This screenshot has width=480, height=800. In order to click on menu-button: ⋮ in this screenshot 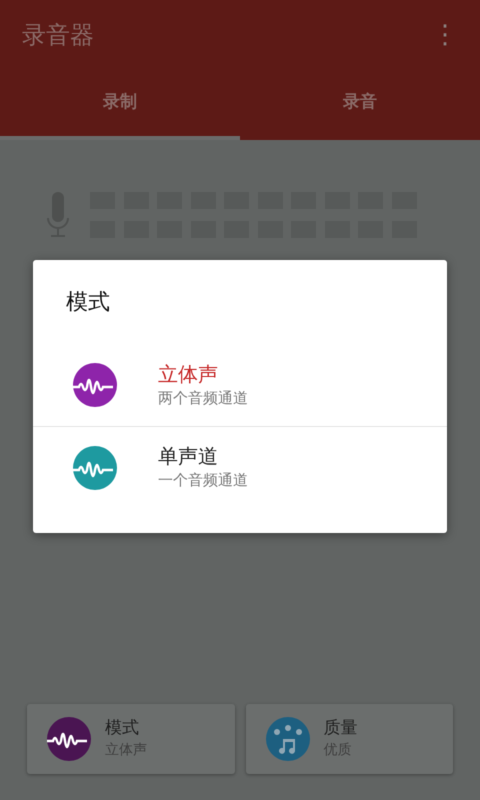, I will do `click(445, 35)`.